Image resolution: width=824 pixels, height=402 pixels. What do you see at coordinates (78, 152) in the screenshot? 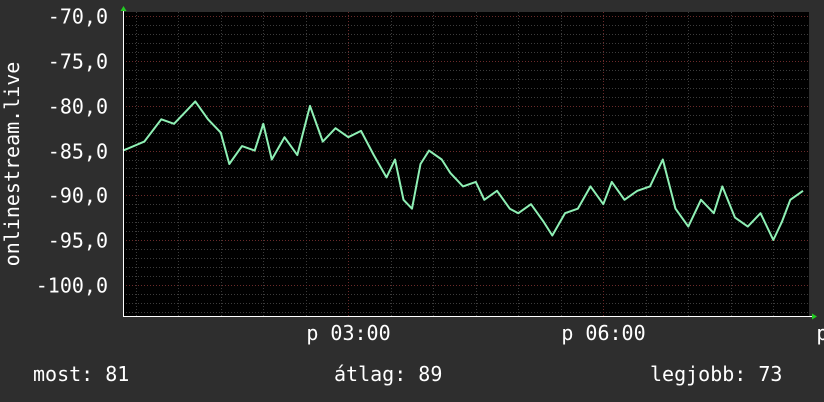
I see `y-tick-label: -85,0` at bounding box center [78, 152].